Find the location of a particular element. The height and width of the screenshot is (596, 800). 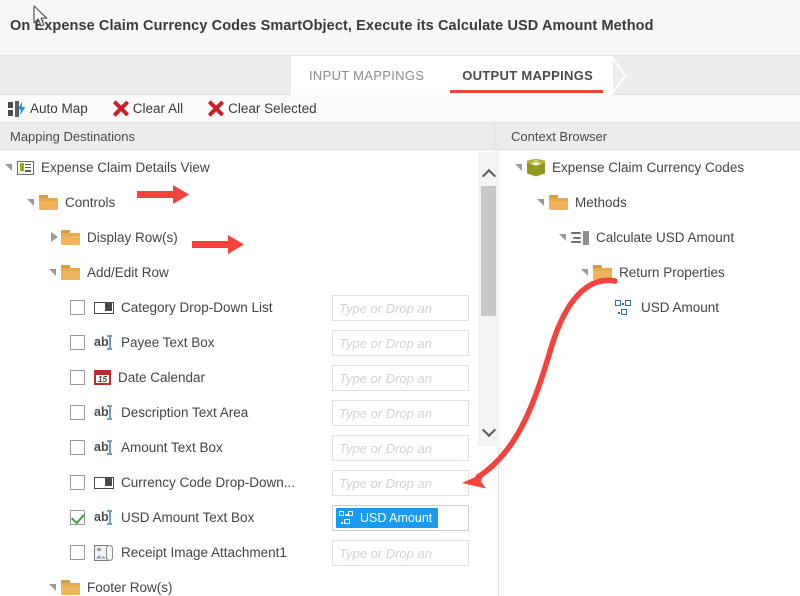

calendar-icon: 15 is located at coordinates (102, 377).